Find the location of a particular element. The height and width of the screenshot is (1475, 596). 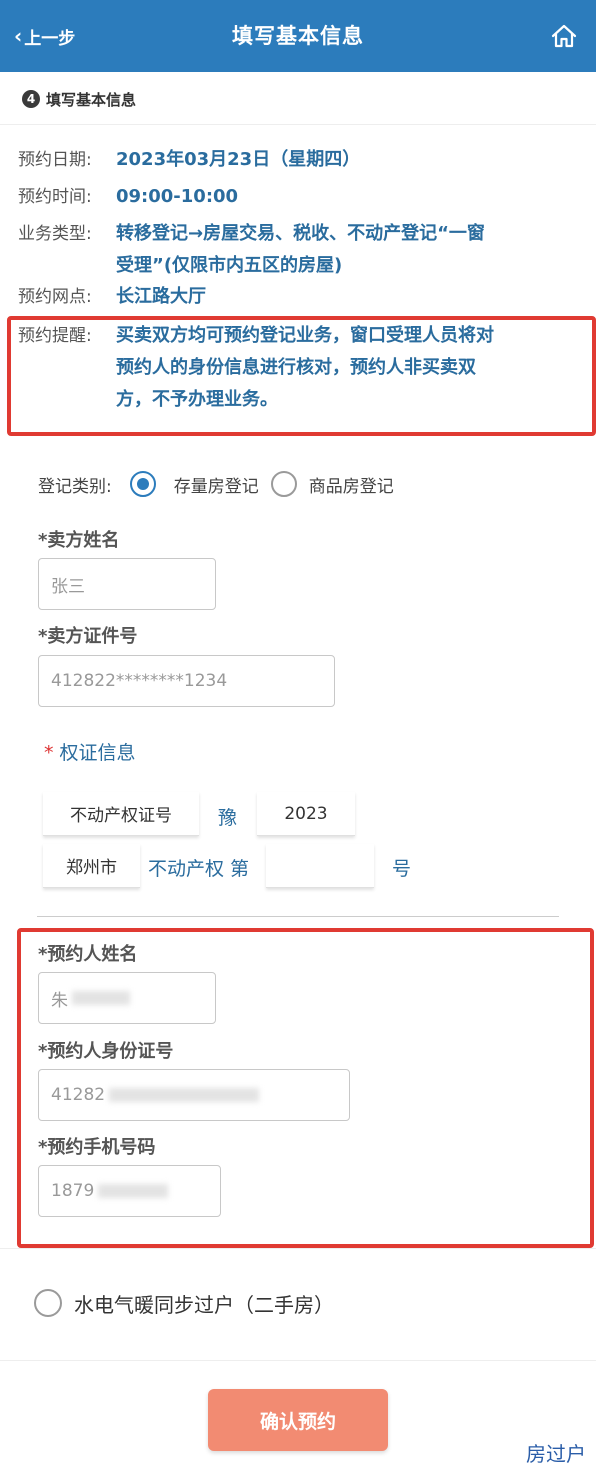

site-value: 长江路大厅 is located at coordinates (161, 296).